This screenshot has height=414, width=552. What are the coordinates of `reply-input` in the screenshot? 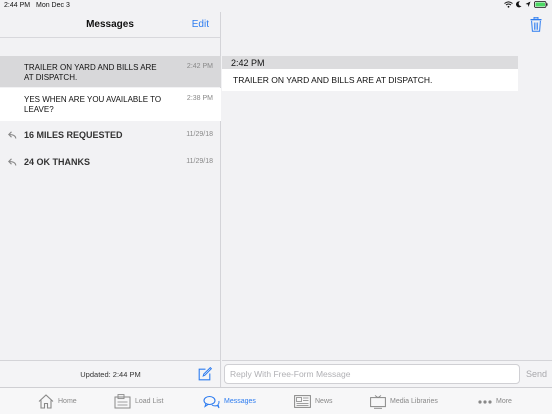 It's located at (372, 374).